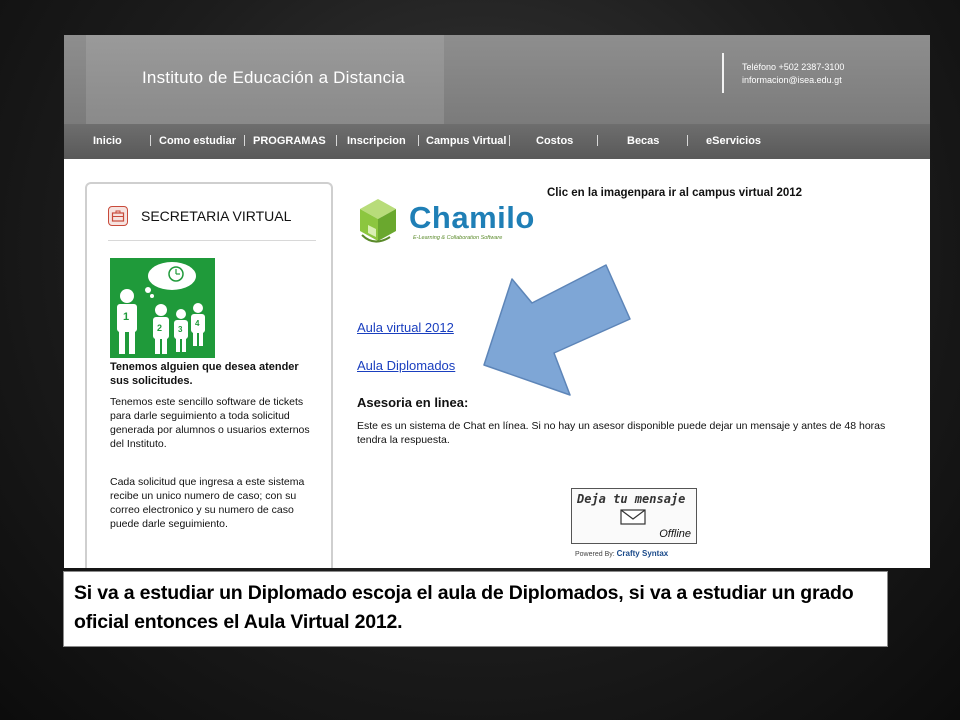 The width and height of the screenshot is (960, 720). What do you see at coordinates (162, 308) in the screenshot?
I see `support-people-icon: 1 2 3 4` at bounding box center [162, 308].